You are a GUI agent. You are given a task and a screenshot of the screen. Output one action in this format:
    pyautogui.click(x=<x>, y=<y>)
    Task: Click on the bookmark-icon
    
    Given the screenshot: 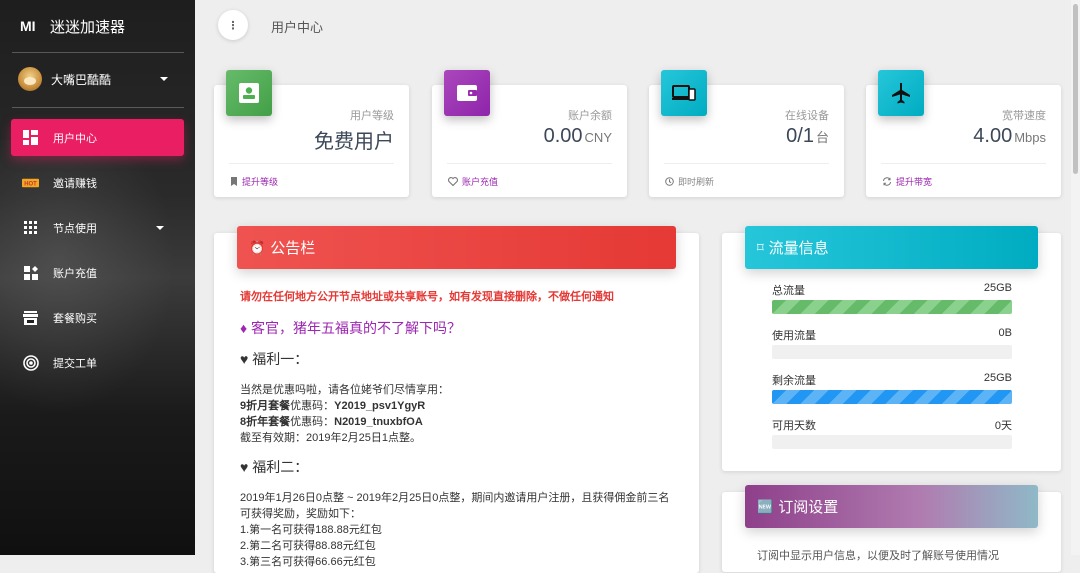 What is the action you would take?
    pyautogui.click(x=234, y=181)
    